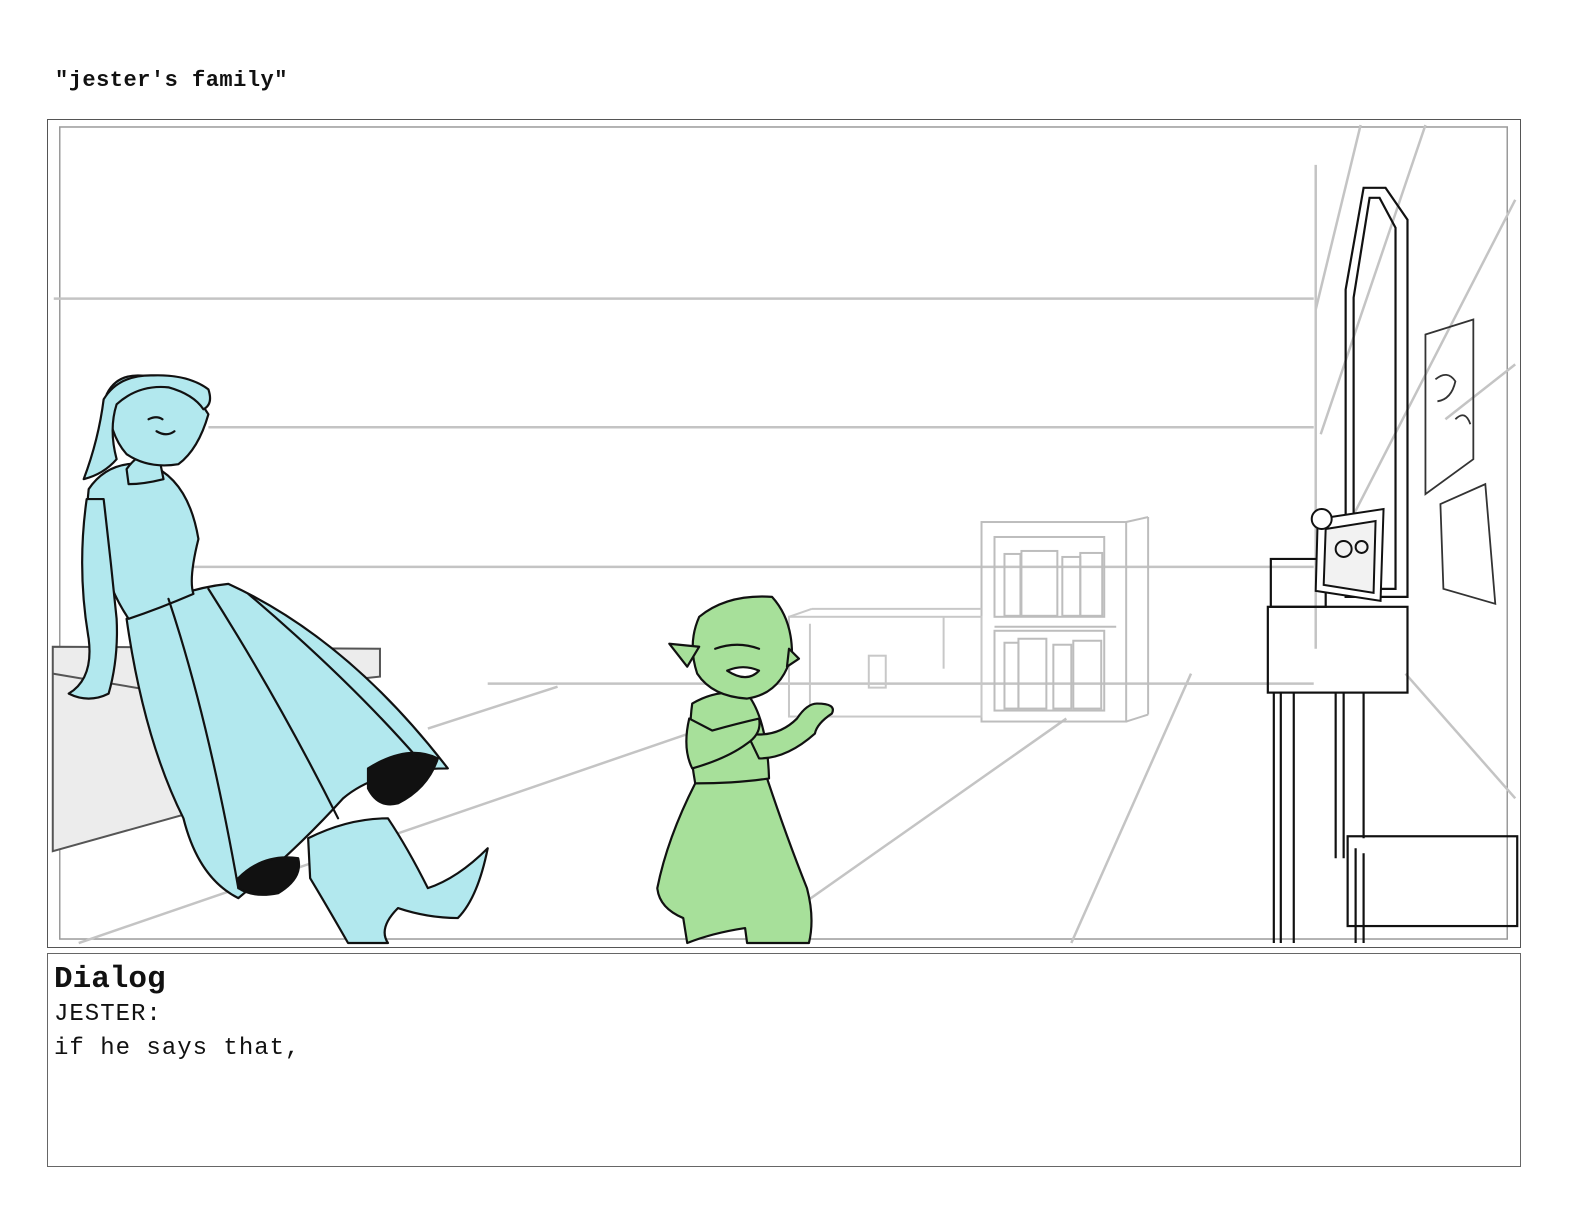  Describe the element at coordinates (1460, 462) in the screenshot. I see `wall-posters` at that location.